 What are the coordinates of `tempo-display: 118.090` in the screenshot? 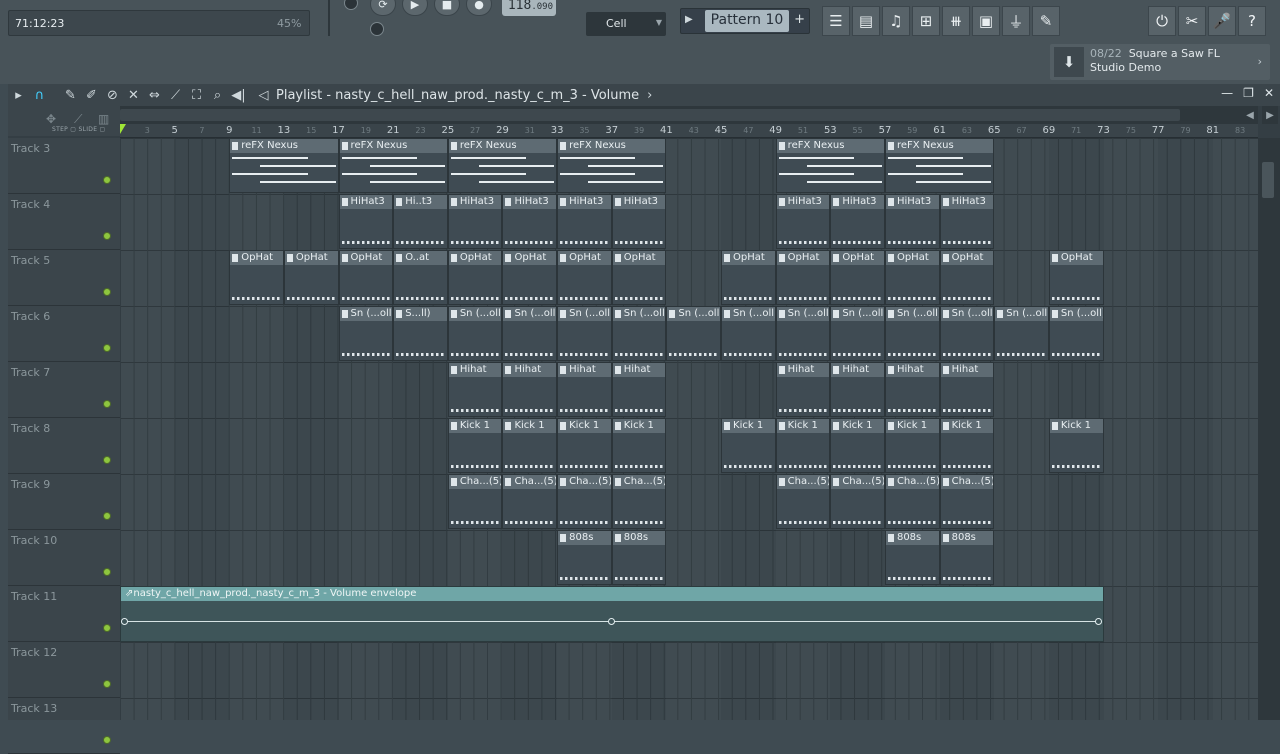 It's located at (529, 8).